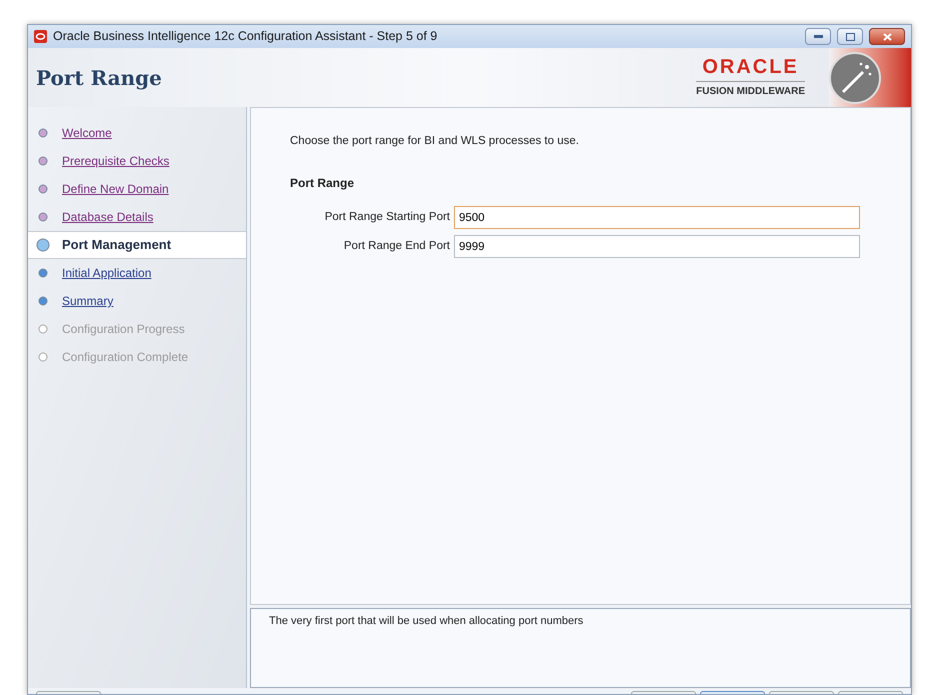  Describe the element at coordinates (117, 245) in the screenshot. I see `step-label: Port Management` at that location.